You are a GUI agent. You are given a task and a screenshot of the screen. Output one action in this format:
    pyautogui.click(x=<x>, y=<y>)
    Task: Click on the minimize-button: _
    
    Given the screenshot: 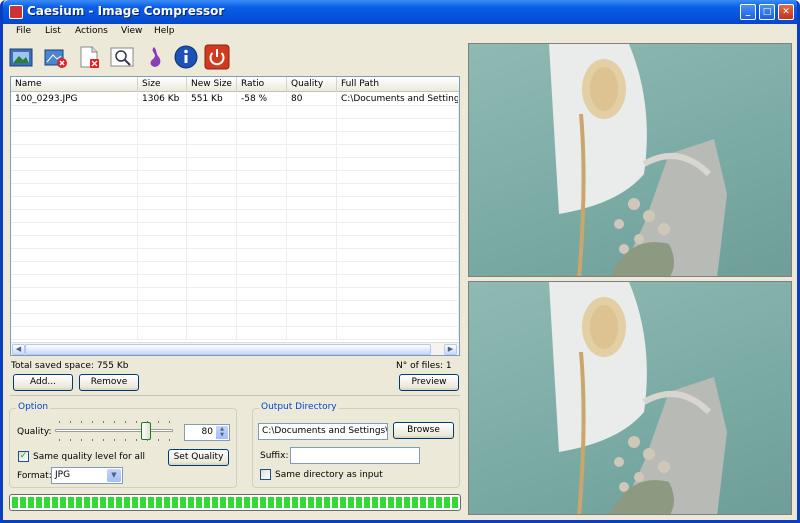 What is the action you would take?
    pyautogui.click(x=748, y=12)
    